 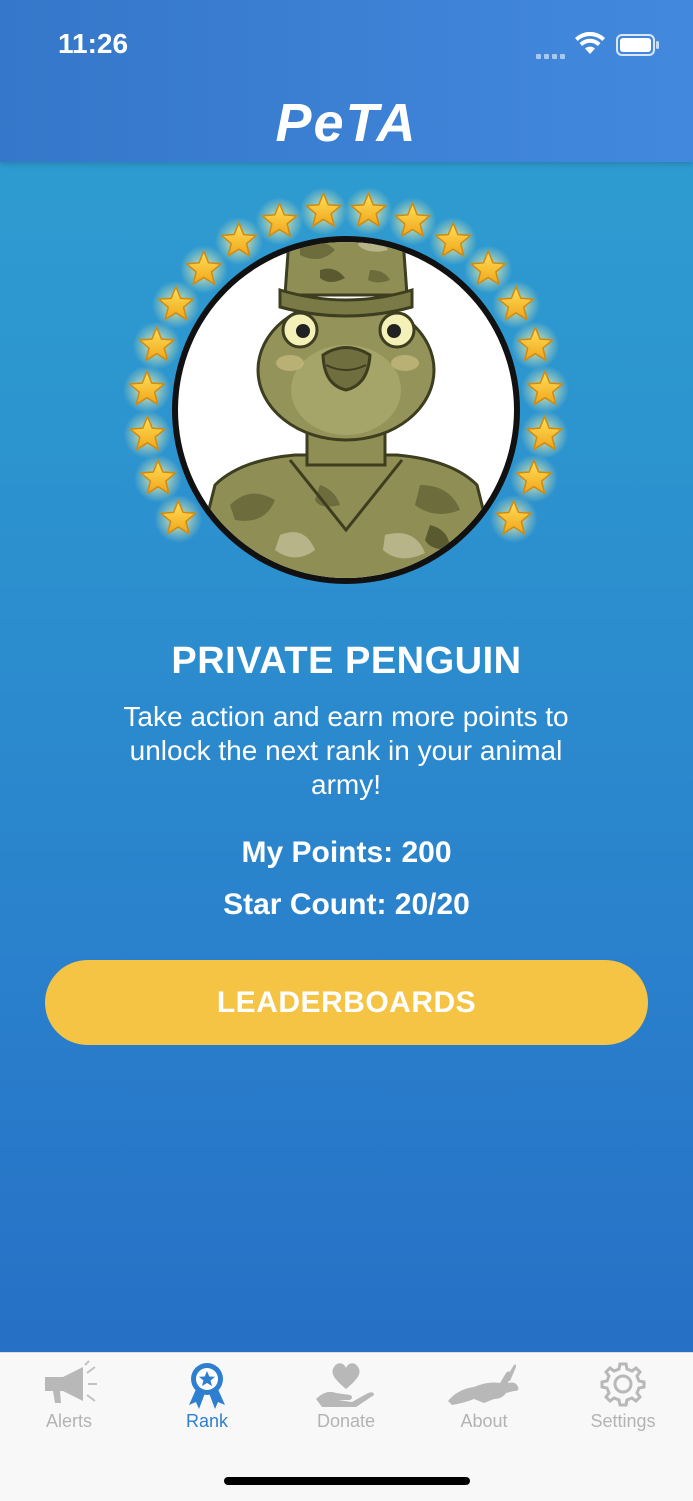 What do you see at coordinates (346, 81) in the screenshot?
I see `header-bar: 11:26 PeTA` at bounding box center [346, 81].